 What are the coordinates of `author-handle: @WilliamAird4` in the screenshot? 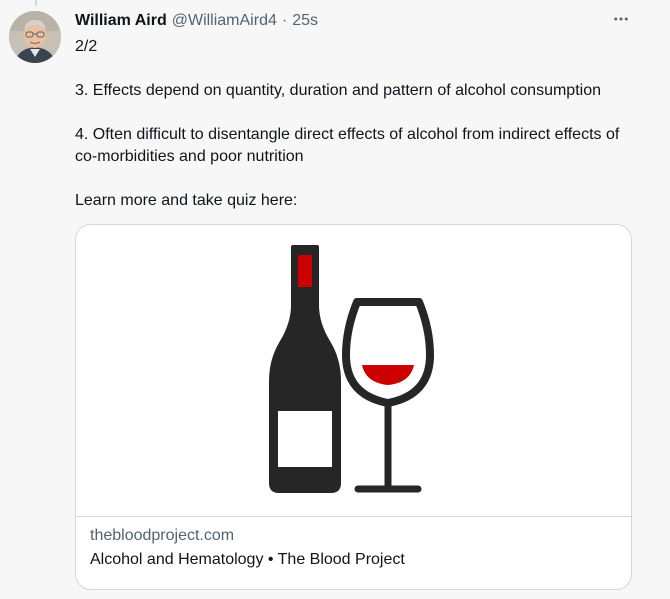 It's located at (224, 21).